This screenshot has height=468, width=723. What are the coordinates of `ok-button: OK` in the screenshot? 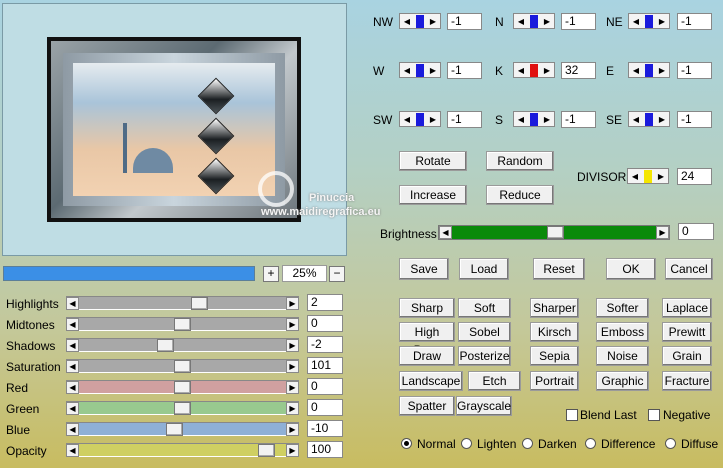 It's located at (631, 269).